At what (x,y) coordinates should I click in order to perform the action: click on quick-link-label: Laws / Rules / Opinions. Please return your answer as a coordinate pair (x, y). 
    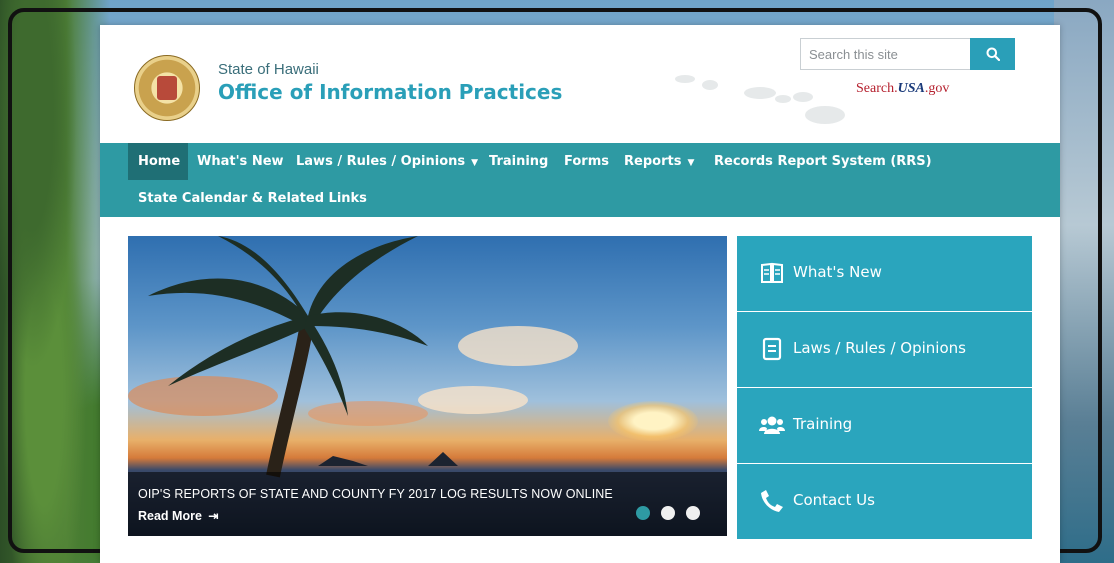
    Looking at the image, I should click on (879, 348).